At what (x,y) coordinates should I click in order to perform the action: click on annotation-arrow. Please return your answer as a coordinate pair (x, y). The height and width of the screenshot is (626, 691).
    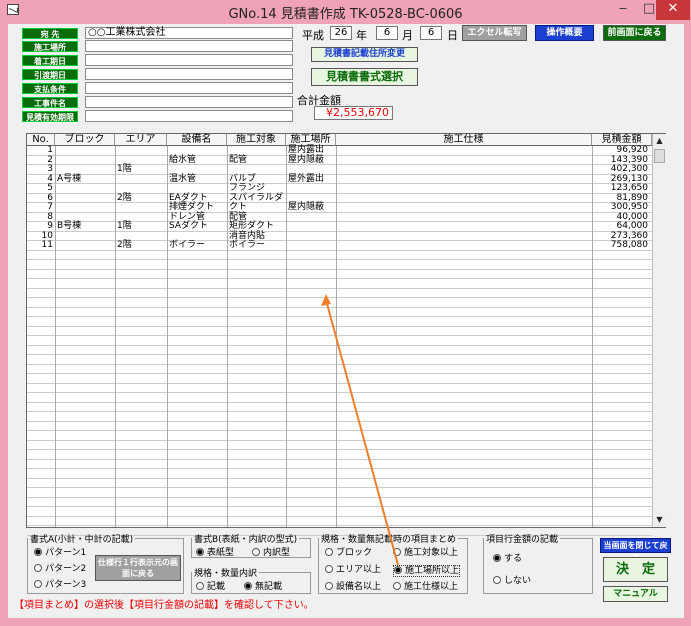
    Looking at the image, I should click on (360, 430).